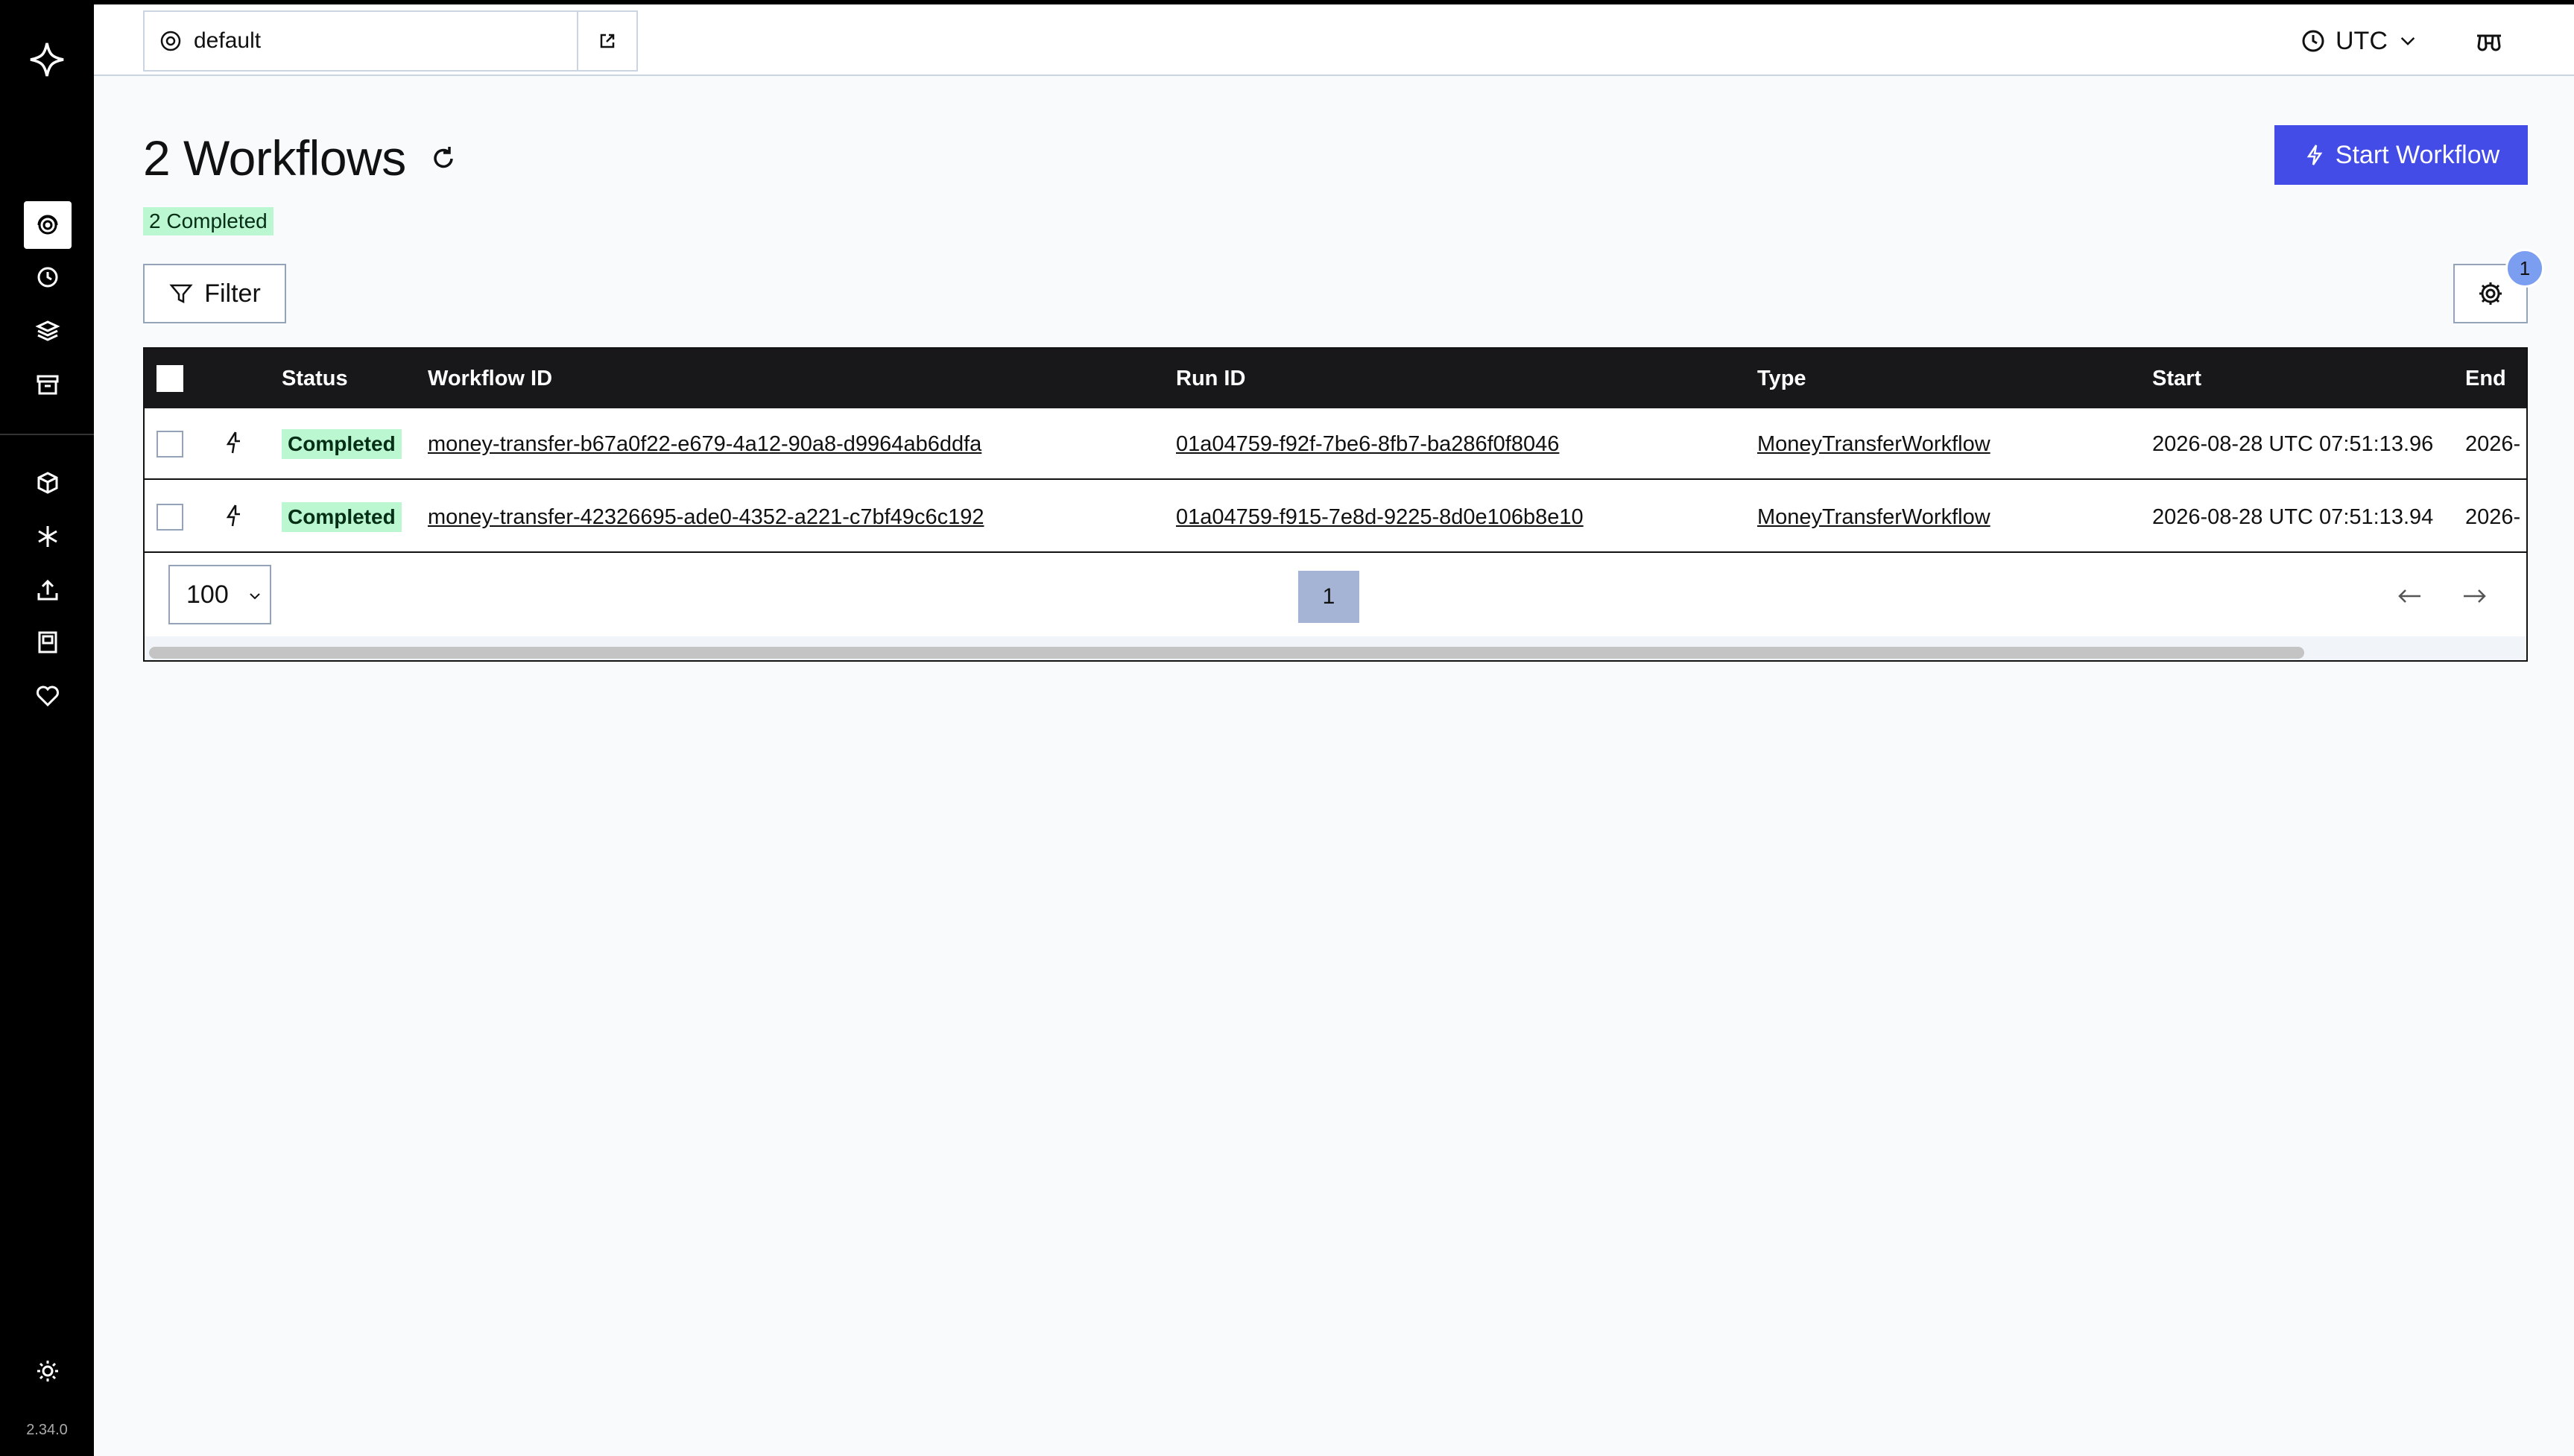 This screenshot has height=1456, width=2574. Describe the element at coordinates (48, 1371) in the screenshot. I see `sun-icon` at that location.